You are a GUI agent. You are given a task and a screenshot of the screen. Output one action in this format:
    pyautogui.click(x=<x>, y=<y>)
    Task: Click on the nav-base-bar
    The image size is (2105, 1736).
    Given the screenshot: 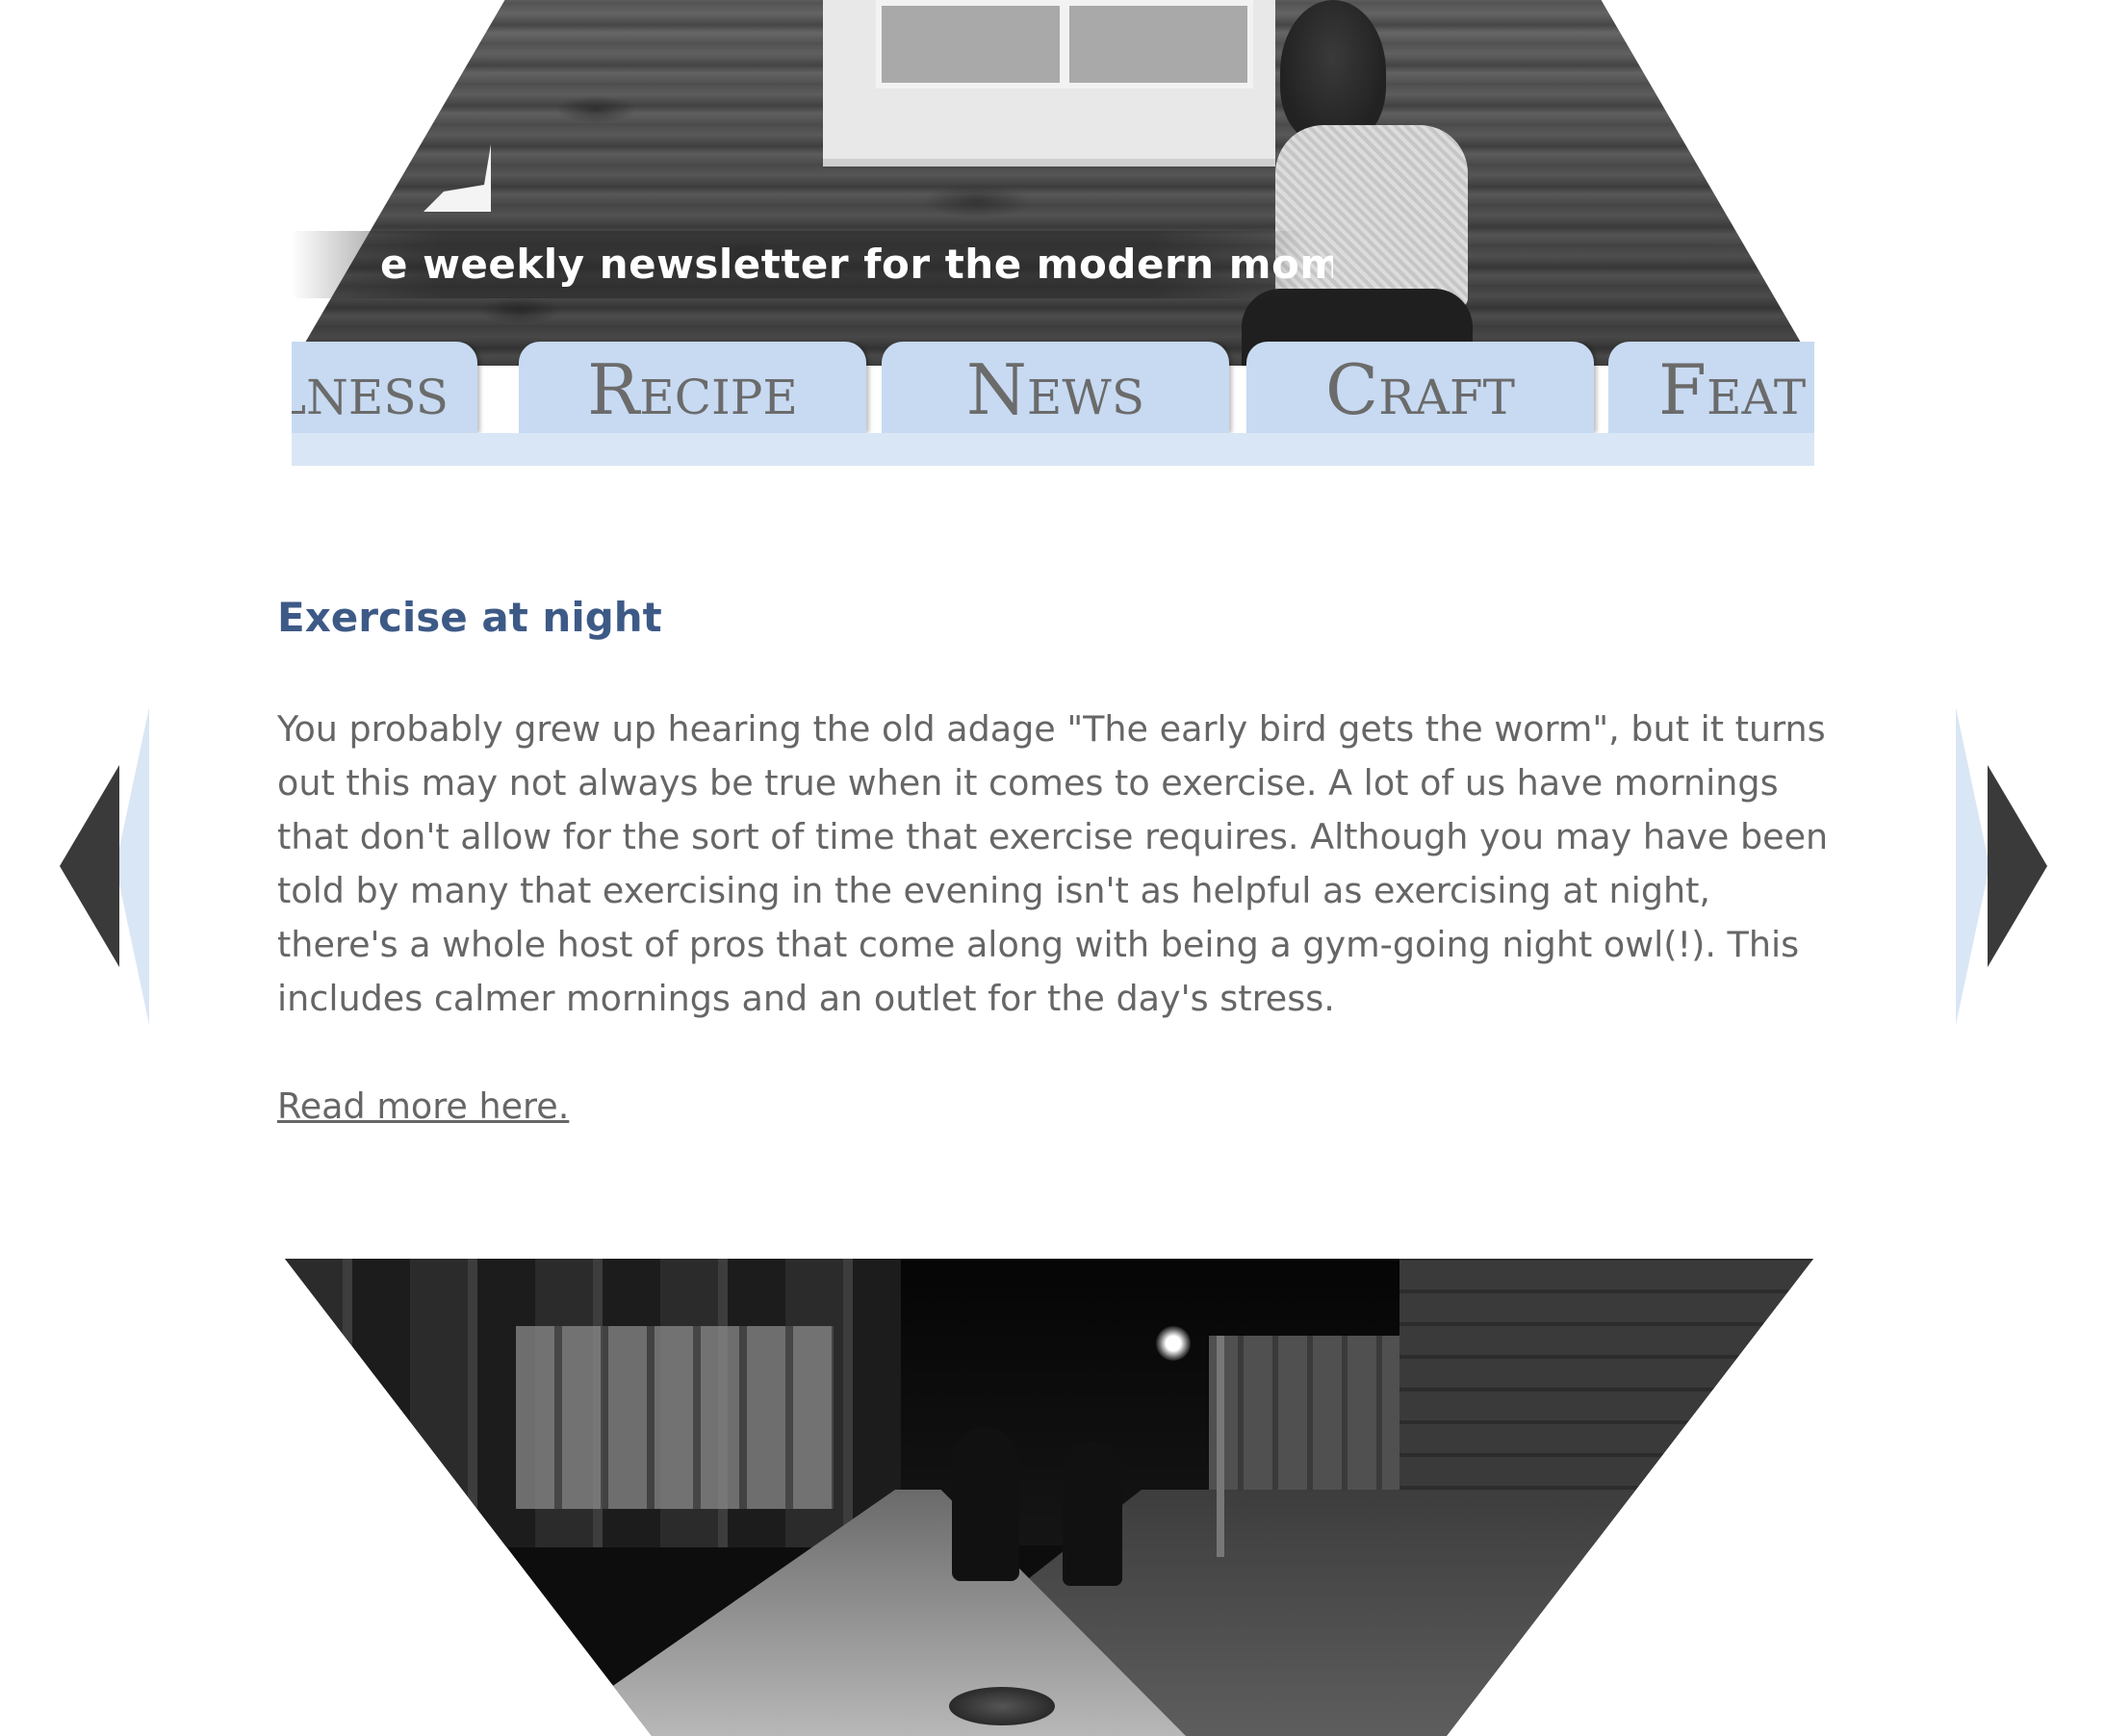 What is the action you would take?
    pyautogui.click(x=1053, y=449)
    